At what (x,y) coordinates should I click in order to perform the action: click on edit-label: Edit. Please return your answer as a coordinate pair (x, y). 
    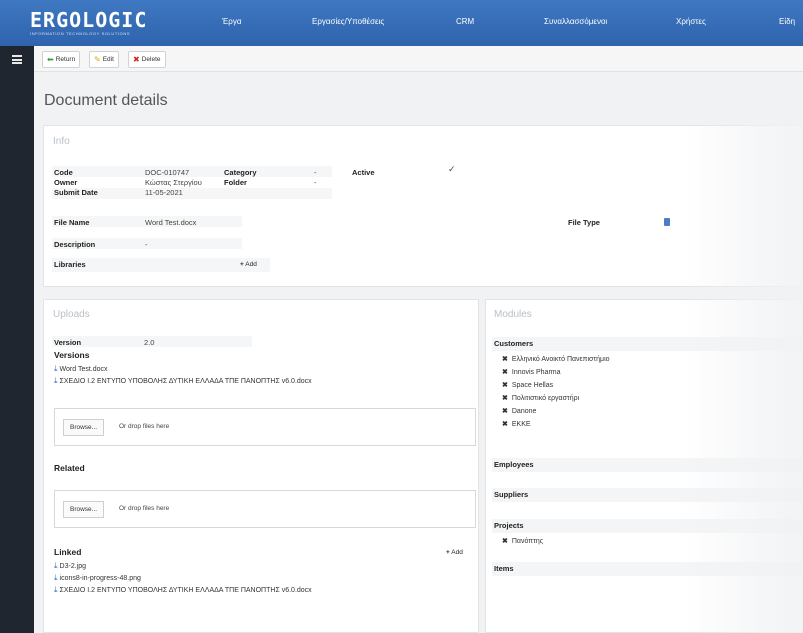
    Looking at the image, I should click on (108, 59).